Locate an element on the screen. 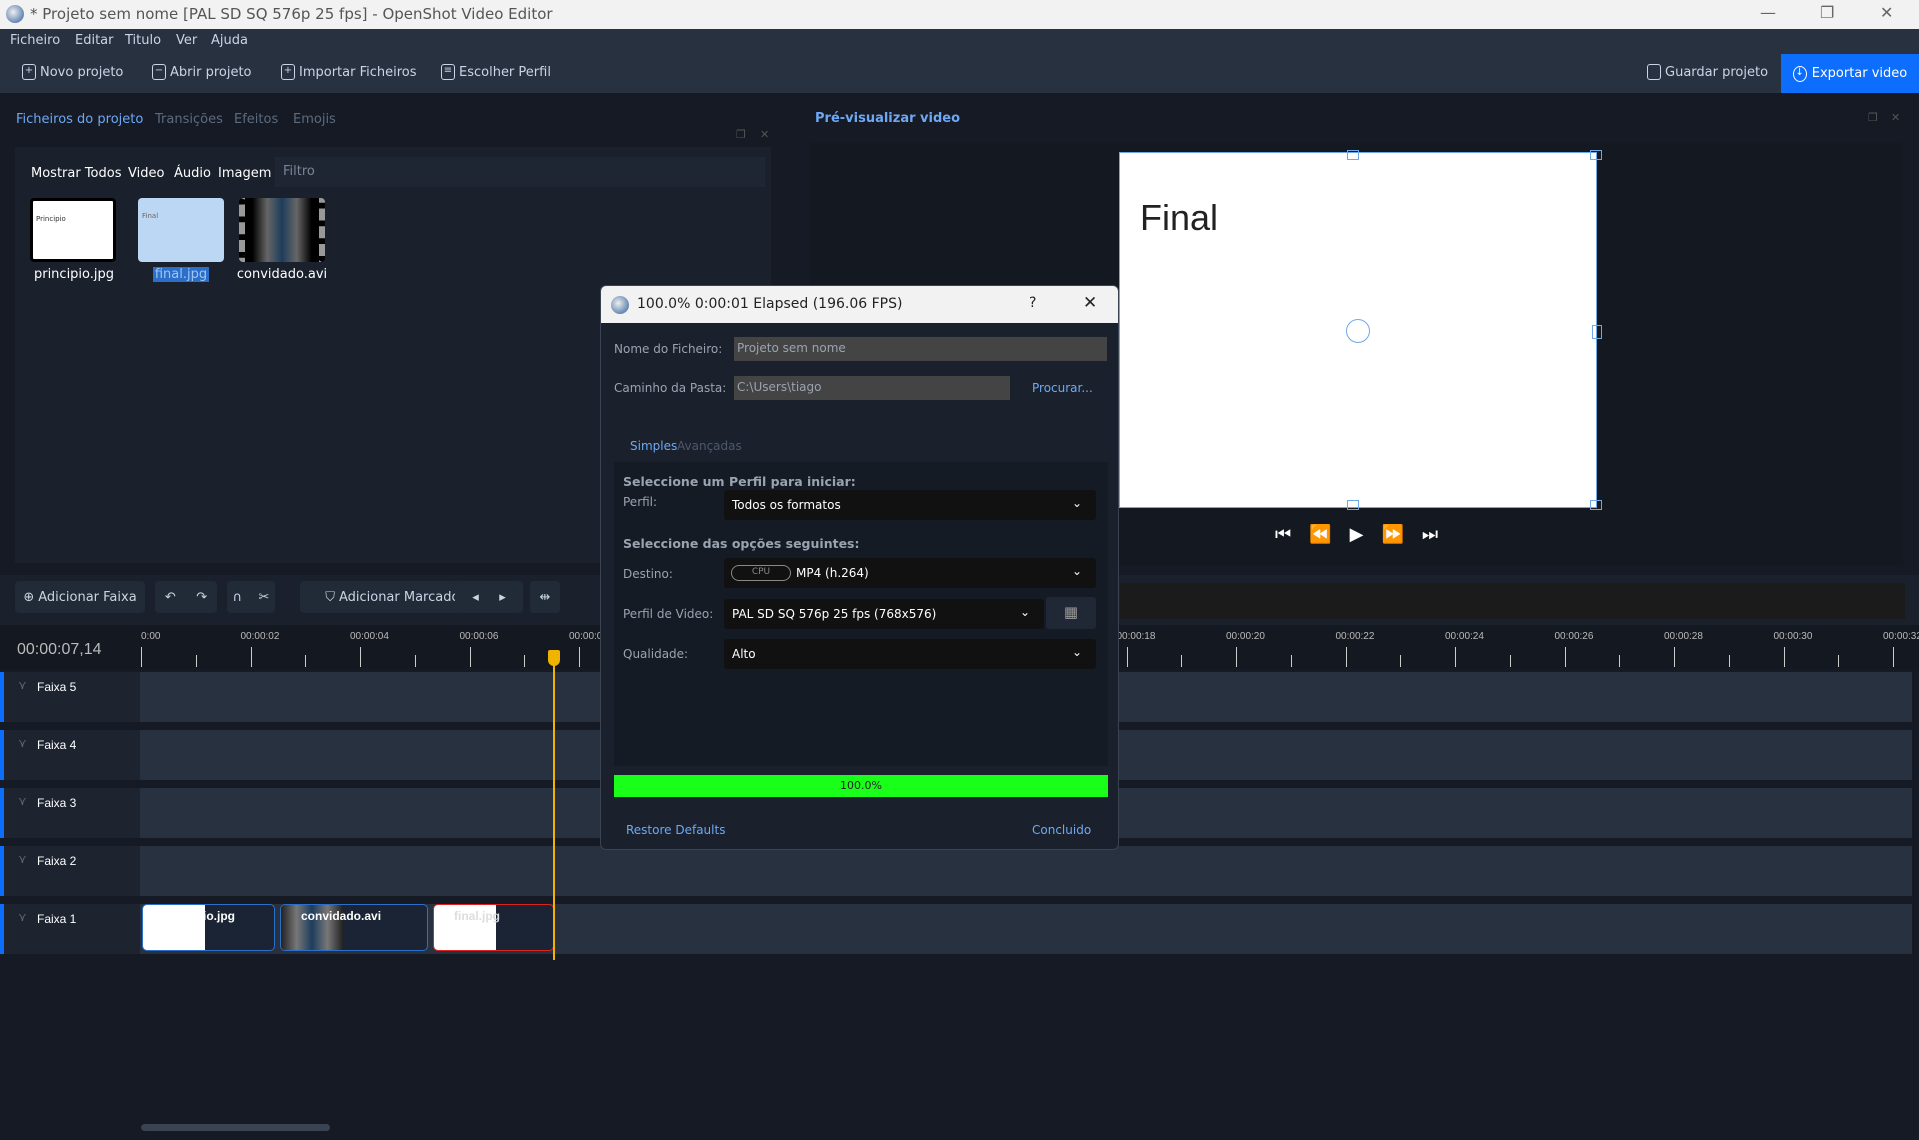  filter-video: Video is located at coordinates (146, 173).